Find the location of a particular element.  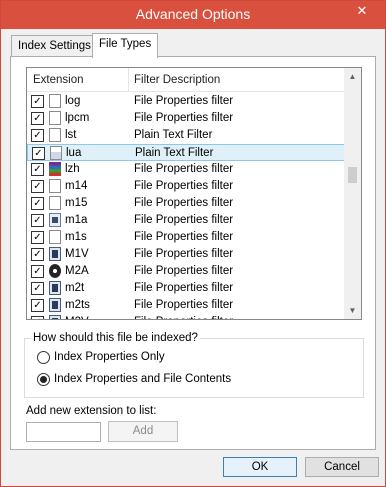

row-extension: m15 is located at coordinates (76, 203).